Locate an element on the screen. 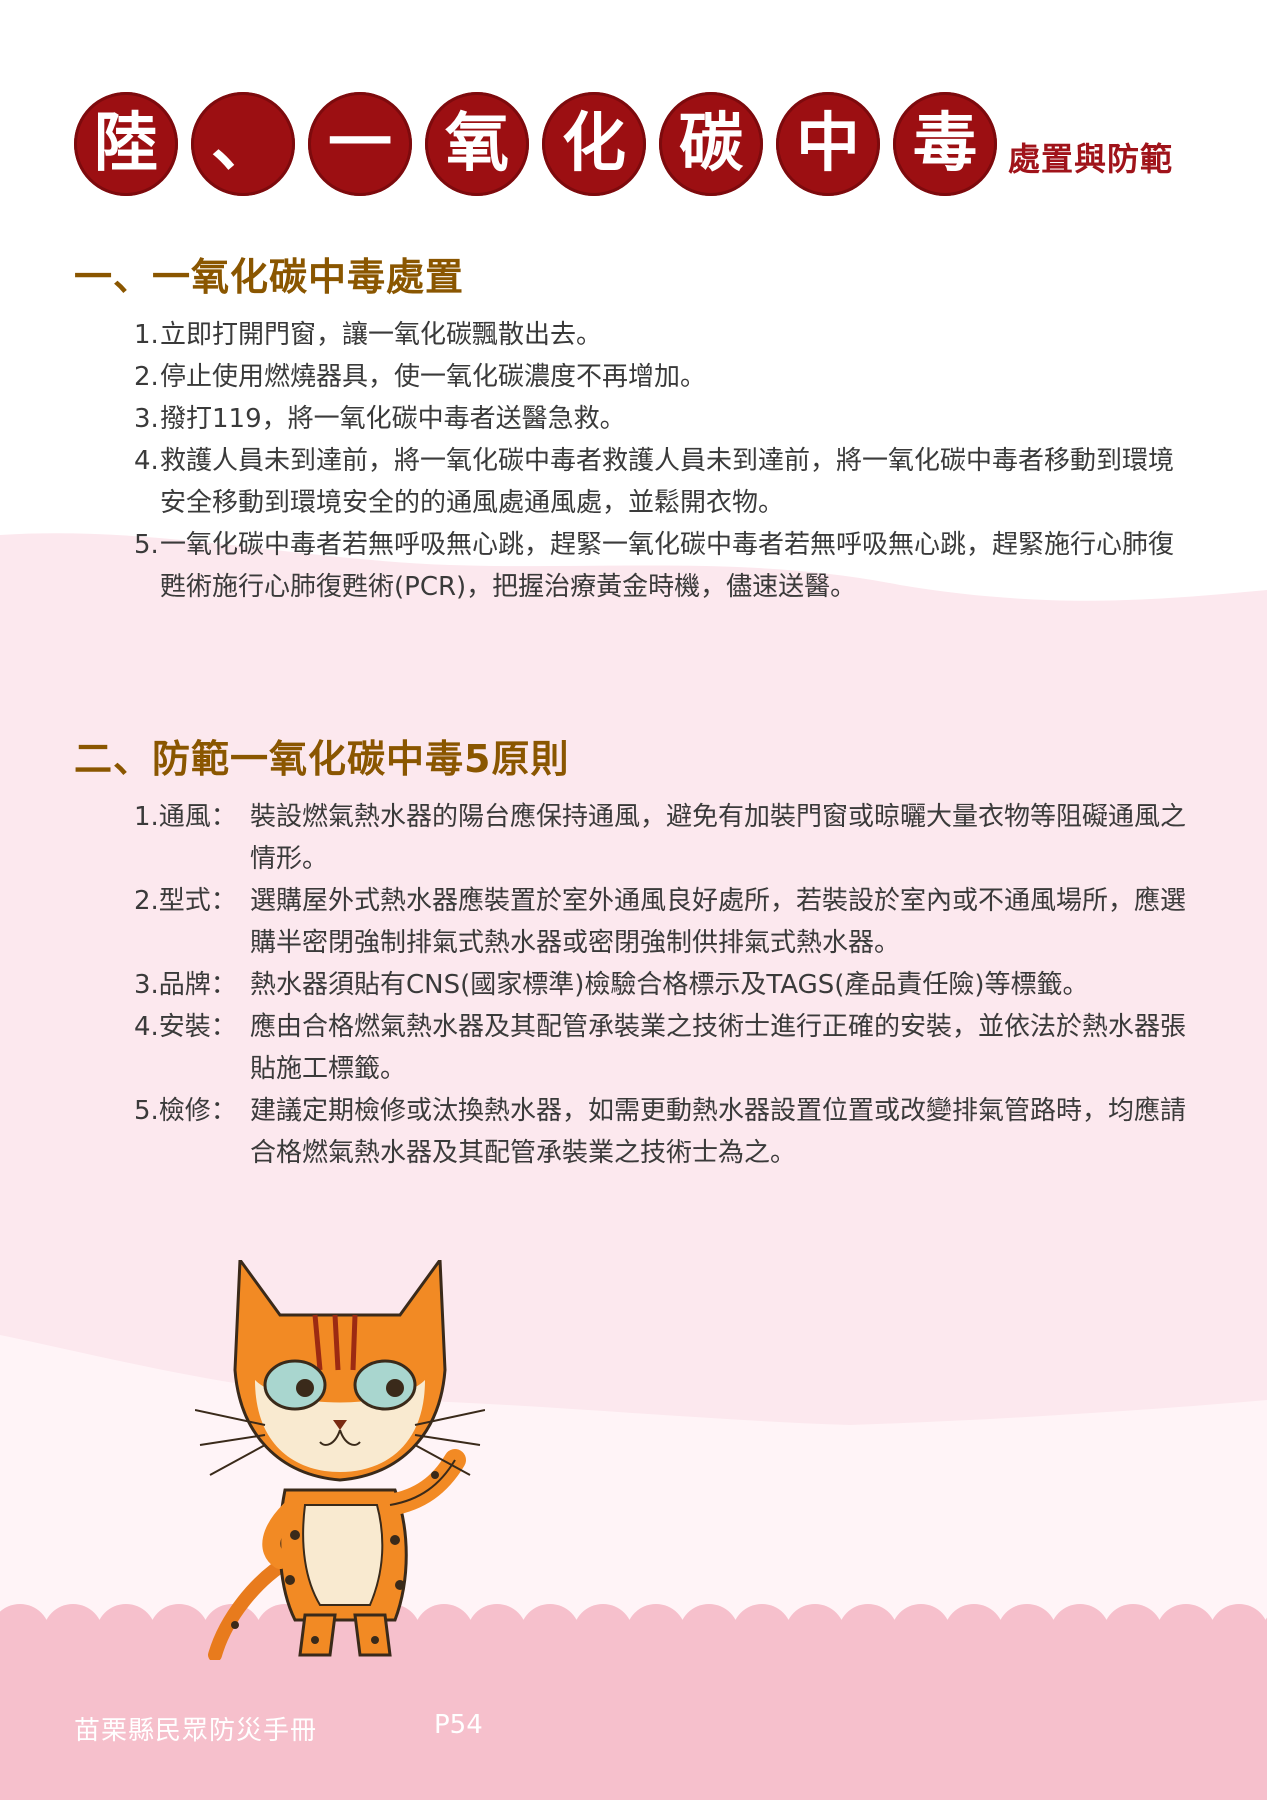 The image size is (1267, 1800). section-heading-prevention: 二、防範一氧化碳中毒5原則 is located at coordinates (322, 759).